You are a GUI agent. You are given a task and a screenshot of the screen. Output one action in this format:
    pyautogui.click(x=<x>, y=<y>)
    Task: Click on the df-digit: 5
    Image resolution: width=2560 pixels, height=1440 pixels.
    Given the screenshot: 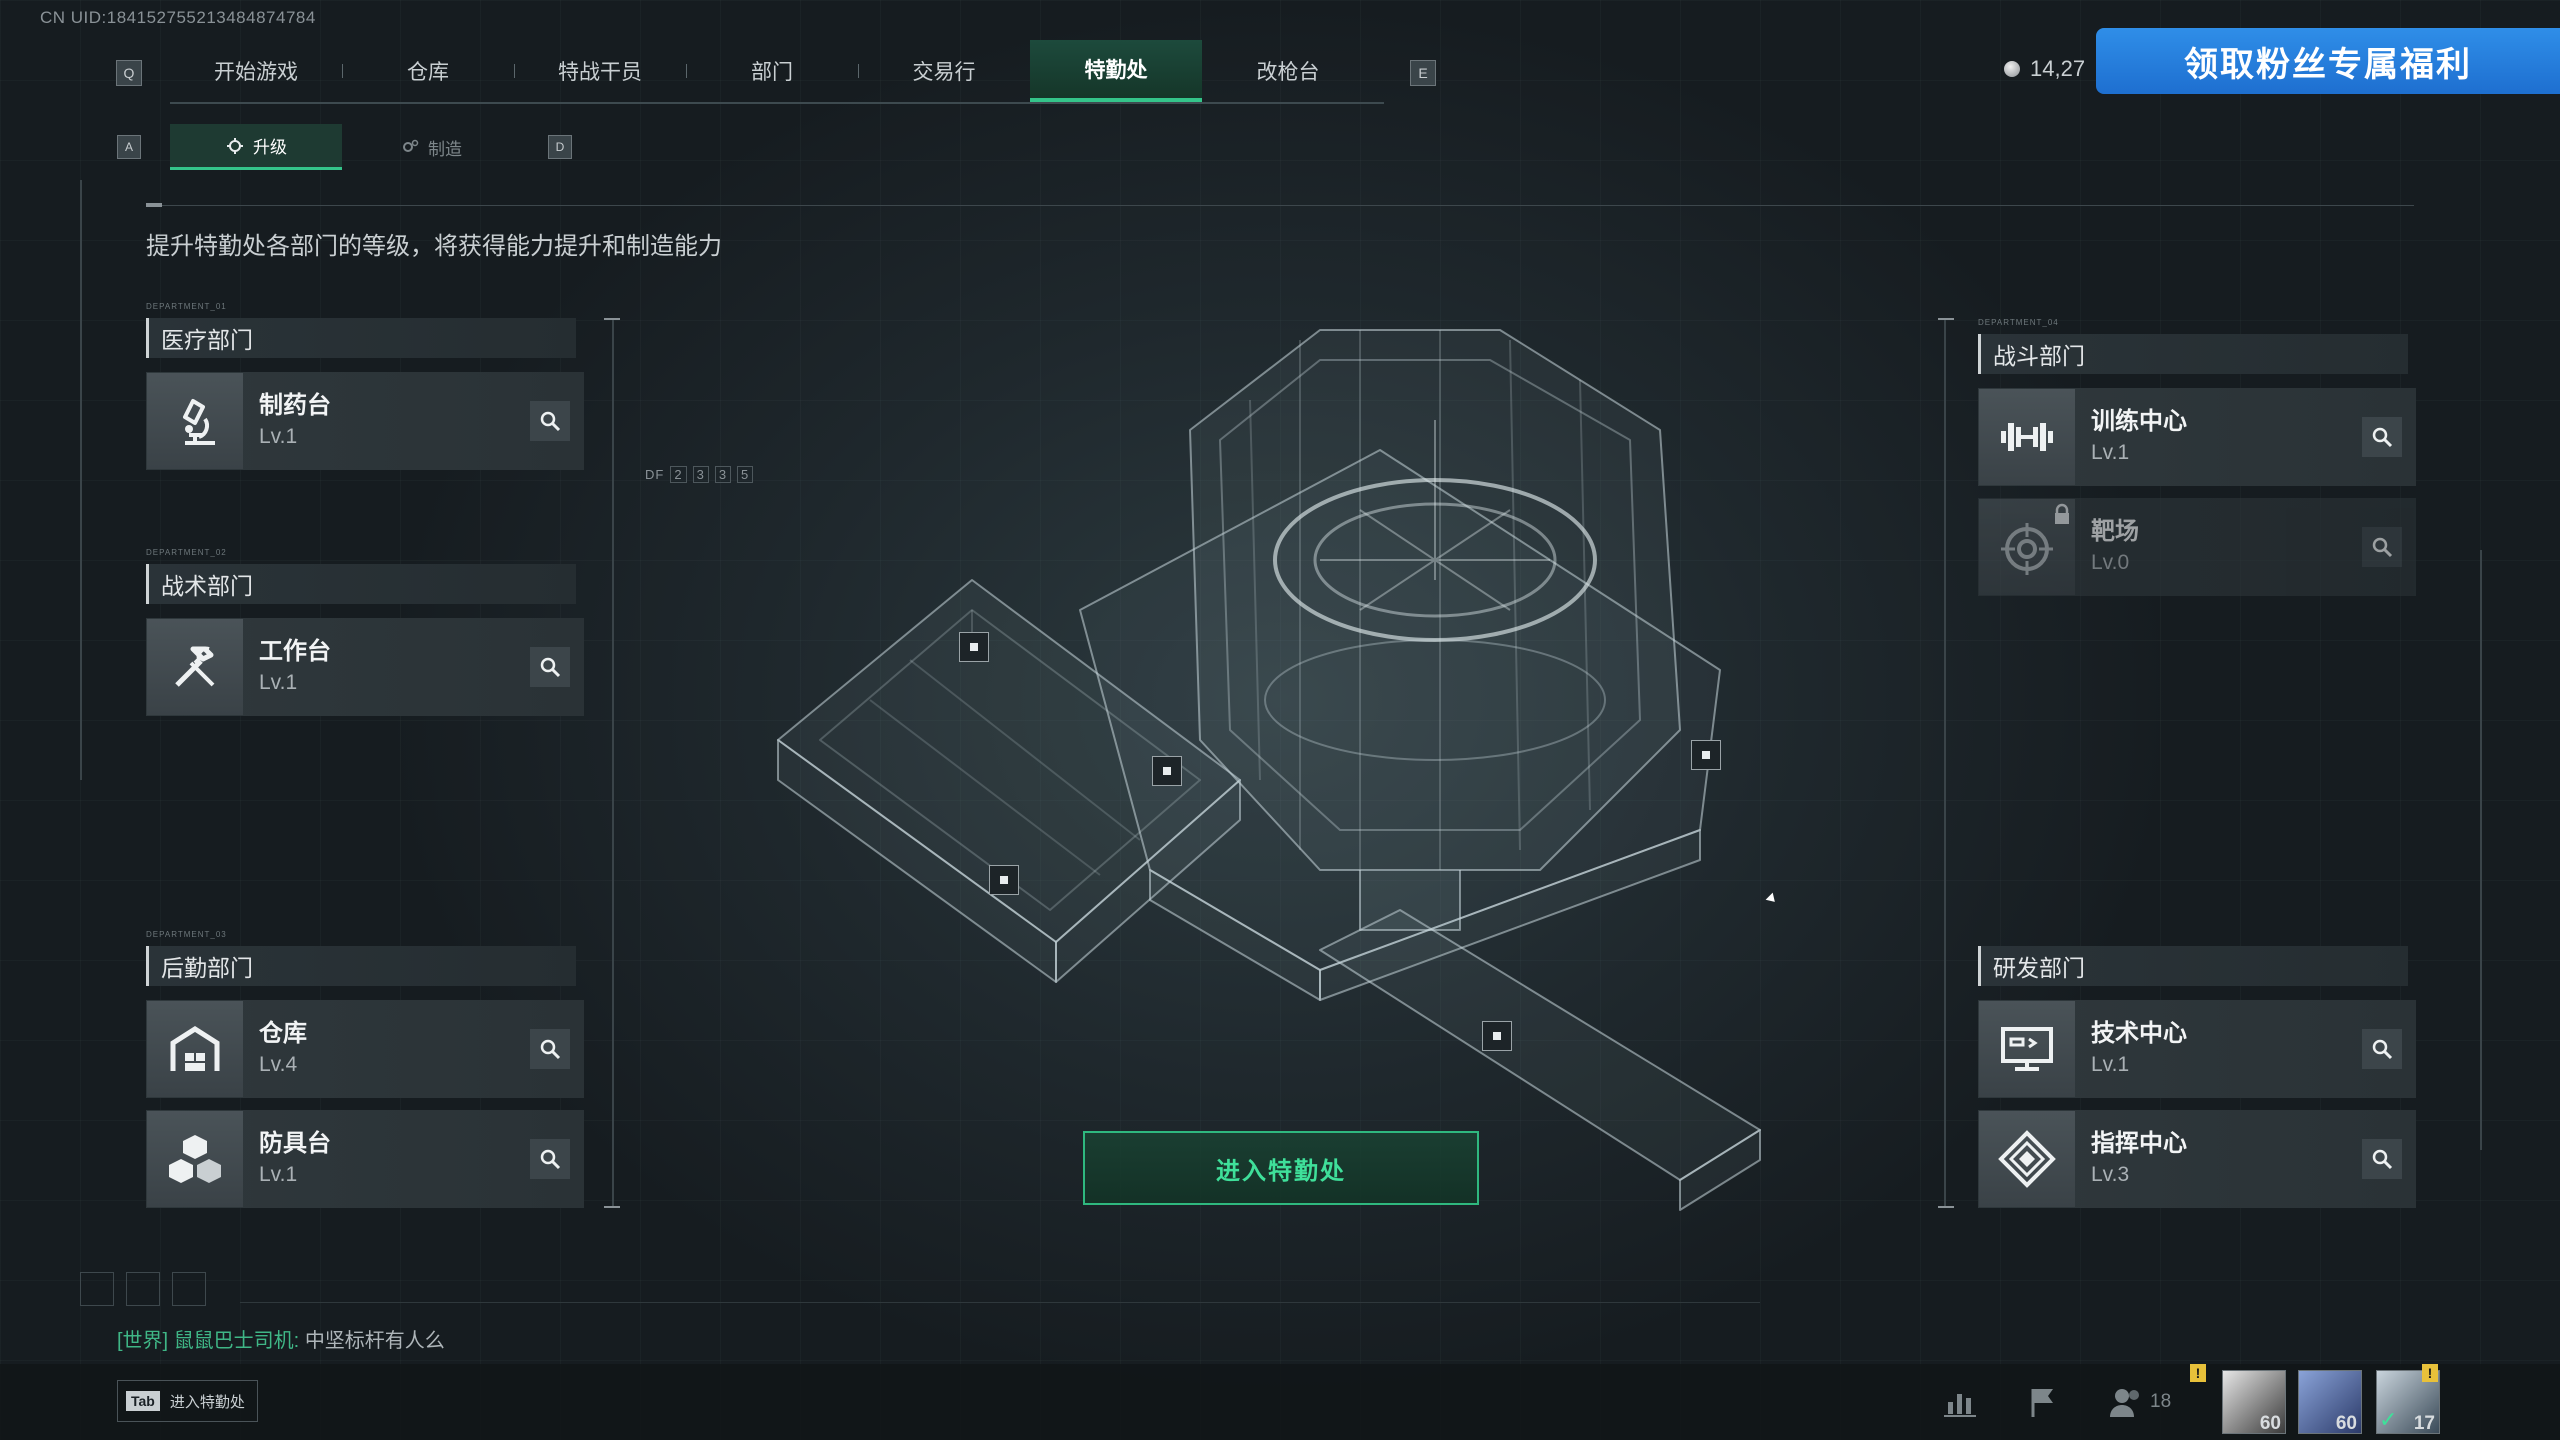 What is the action you would take?
    pyautogui.click(x=745, y=474)
    